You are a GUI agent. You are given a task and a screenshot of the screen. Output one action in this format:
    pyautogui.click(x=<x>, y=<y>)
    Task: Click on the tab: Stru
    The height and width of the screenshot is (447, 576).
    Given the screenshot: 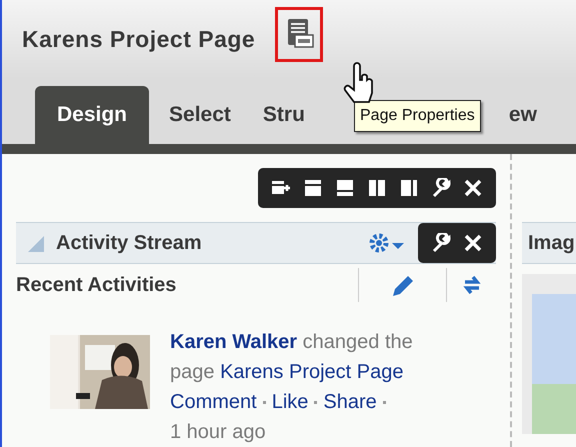 What is the action you would take?
    pyautogui.click(x=283, y=115)
    